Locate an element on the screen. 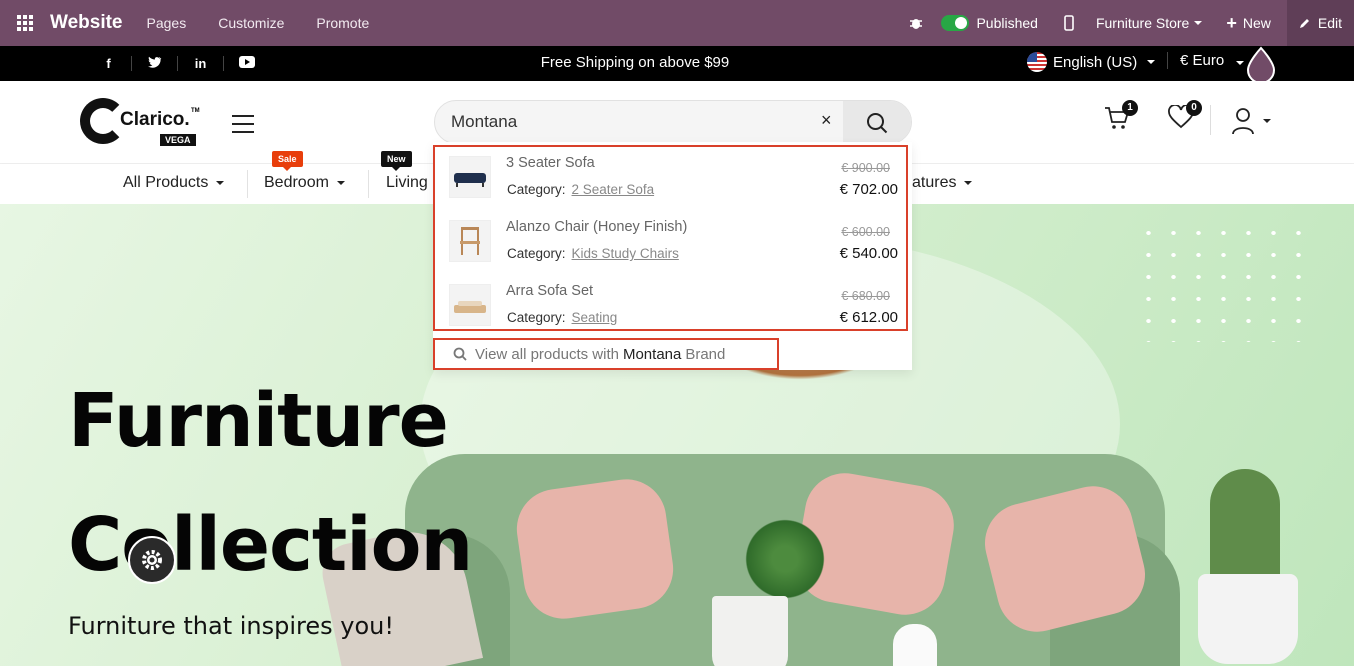 This screenshot has width=1354, height=666. admin-bar-right: Published Furniture Store + New Edit is located at coordinates (1122, 23).